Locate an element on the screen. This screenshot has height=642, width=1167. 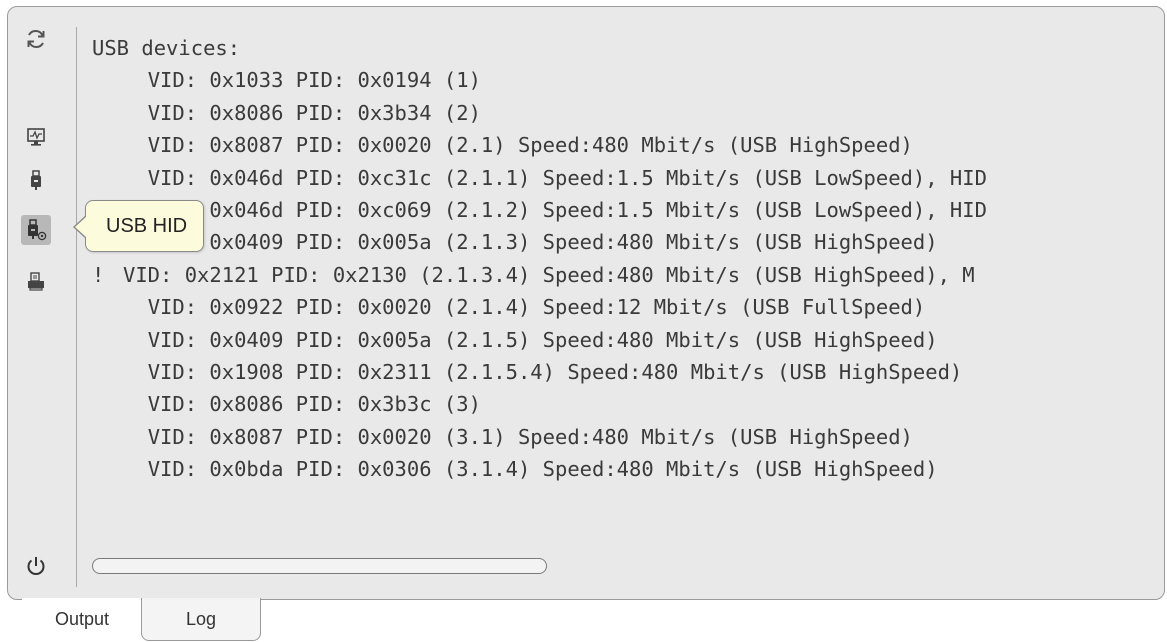
toolbar-separator is located at coordinates (76, 307).